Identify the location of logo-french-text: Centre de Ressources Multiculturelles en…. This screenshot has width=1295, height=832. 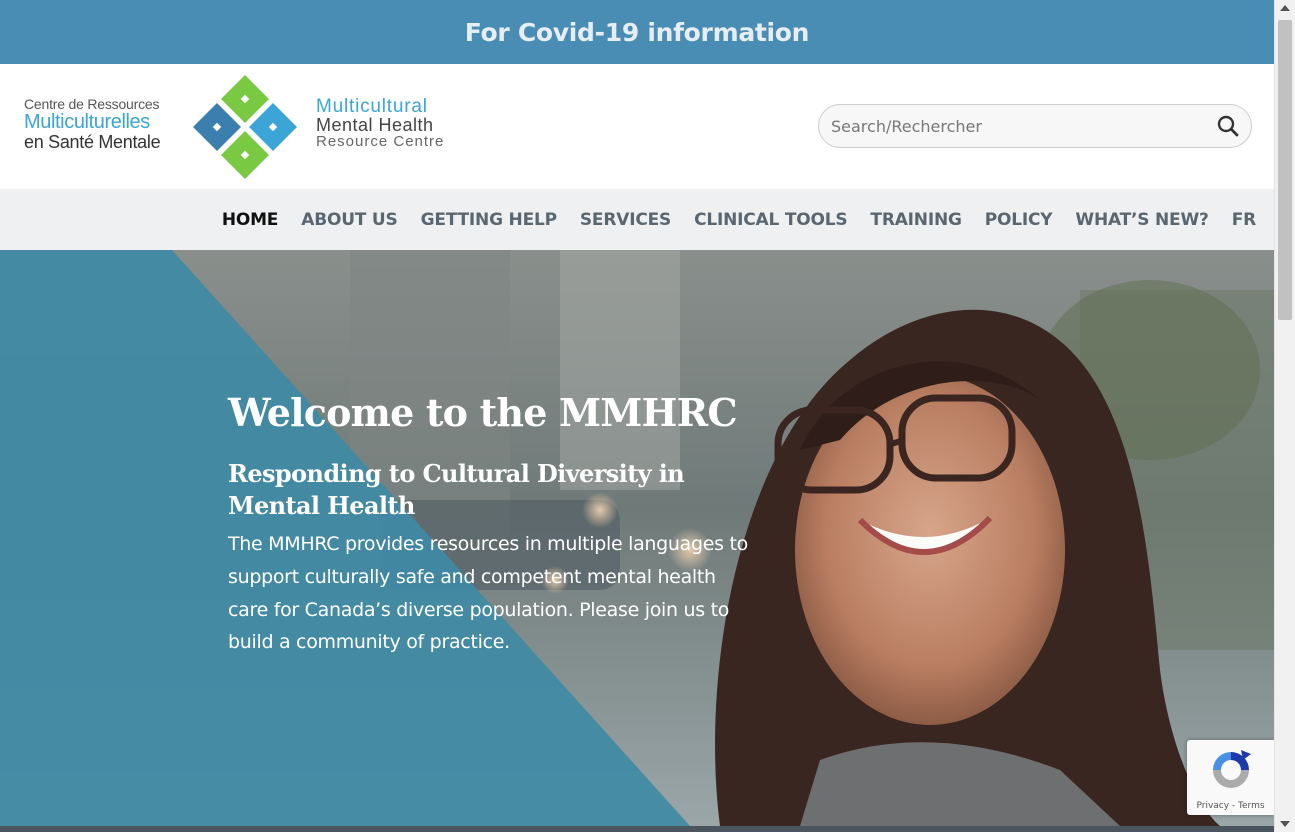
(92, 124).